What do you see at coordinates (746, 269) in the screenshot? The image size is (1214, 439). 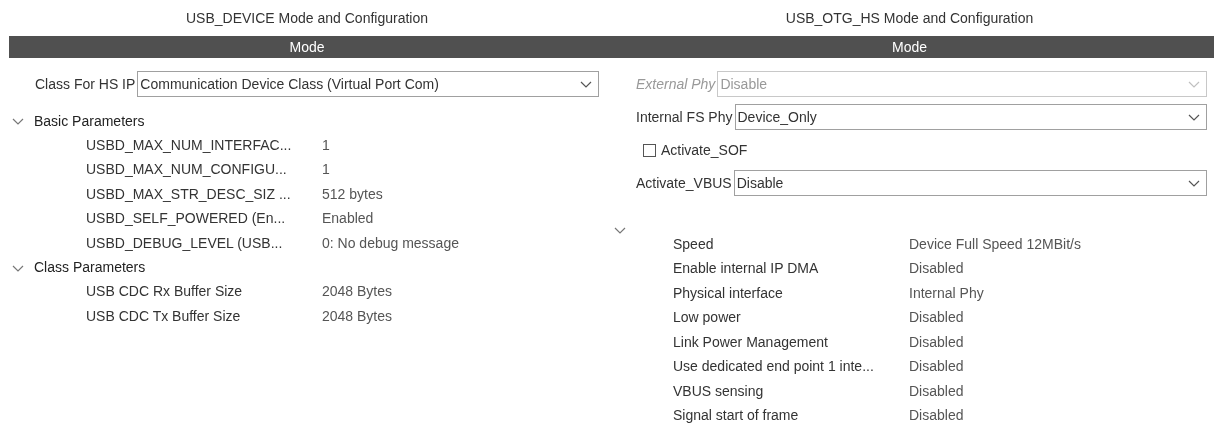 I see `parameter-name: Enable internal IP DMA` at bounding box center [746, 269].